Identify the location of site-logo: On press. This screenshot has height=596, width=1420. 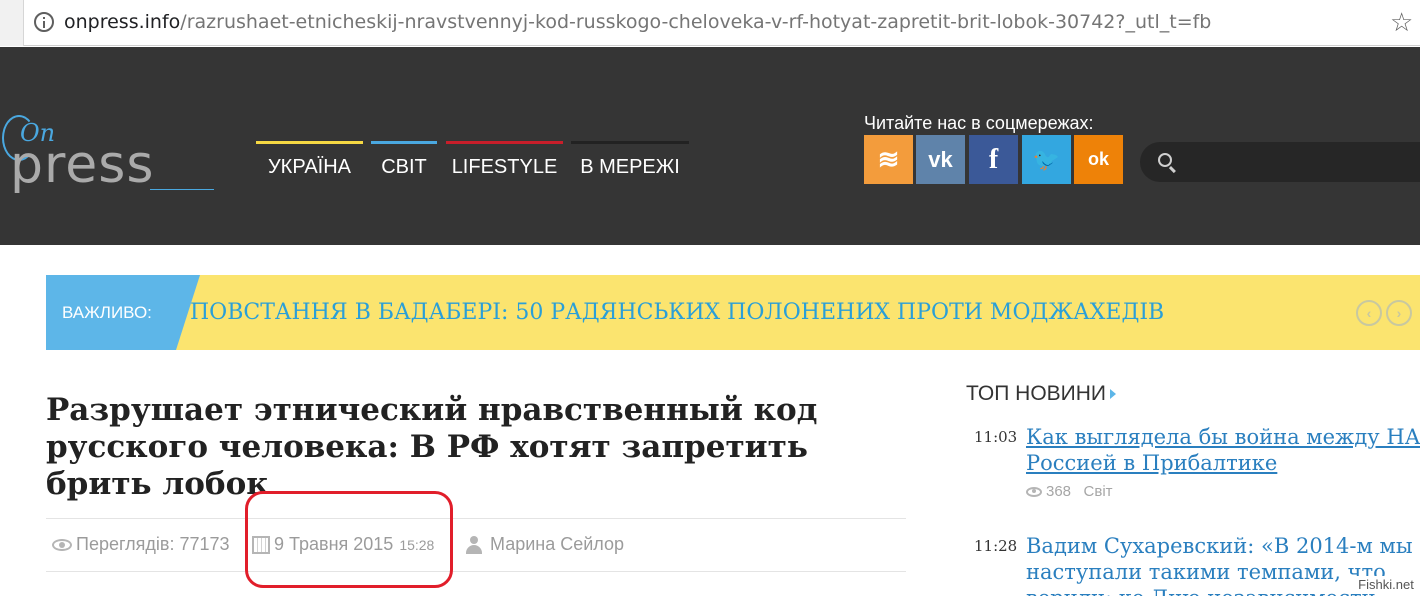
(110, 157).